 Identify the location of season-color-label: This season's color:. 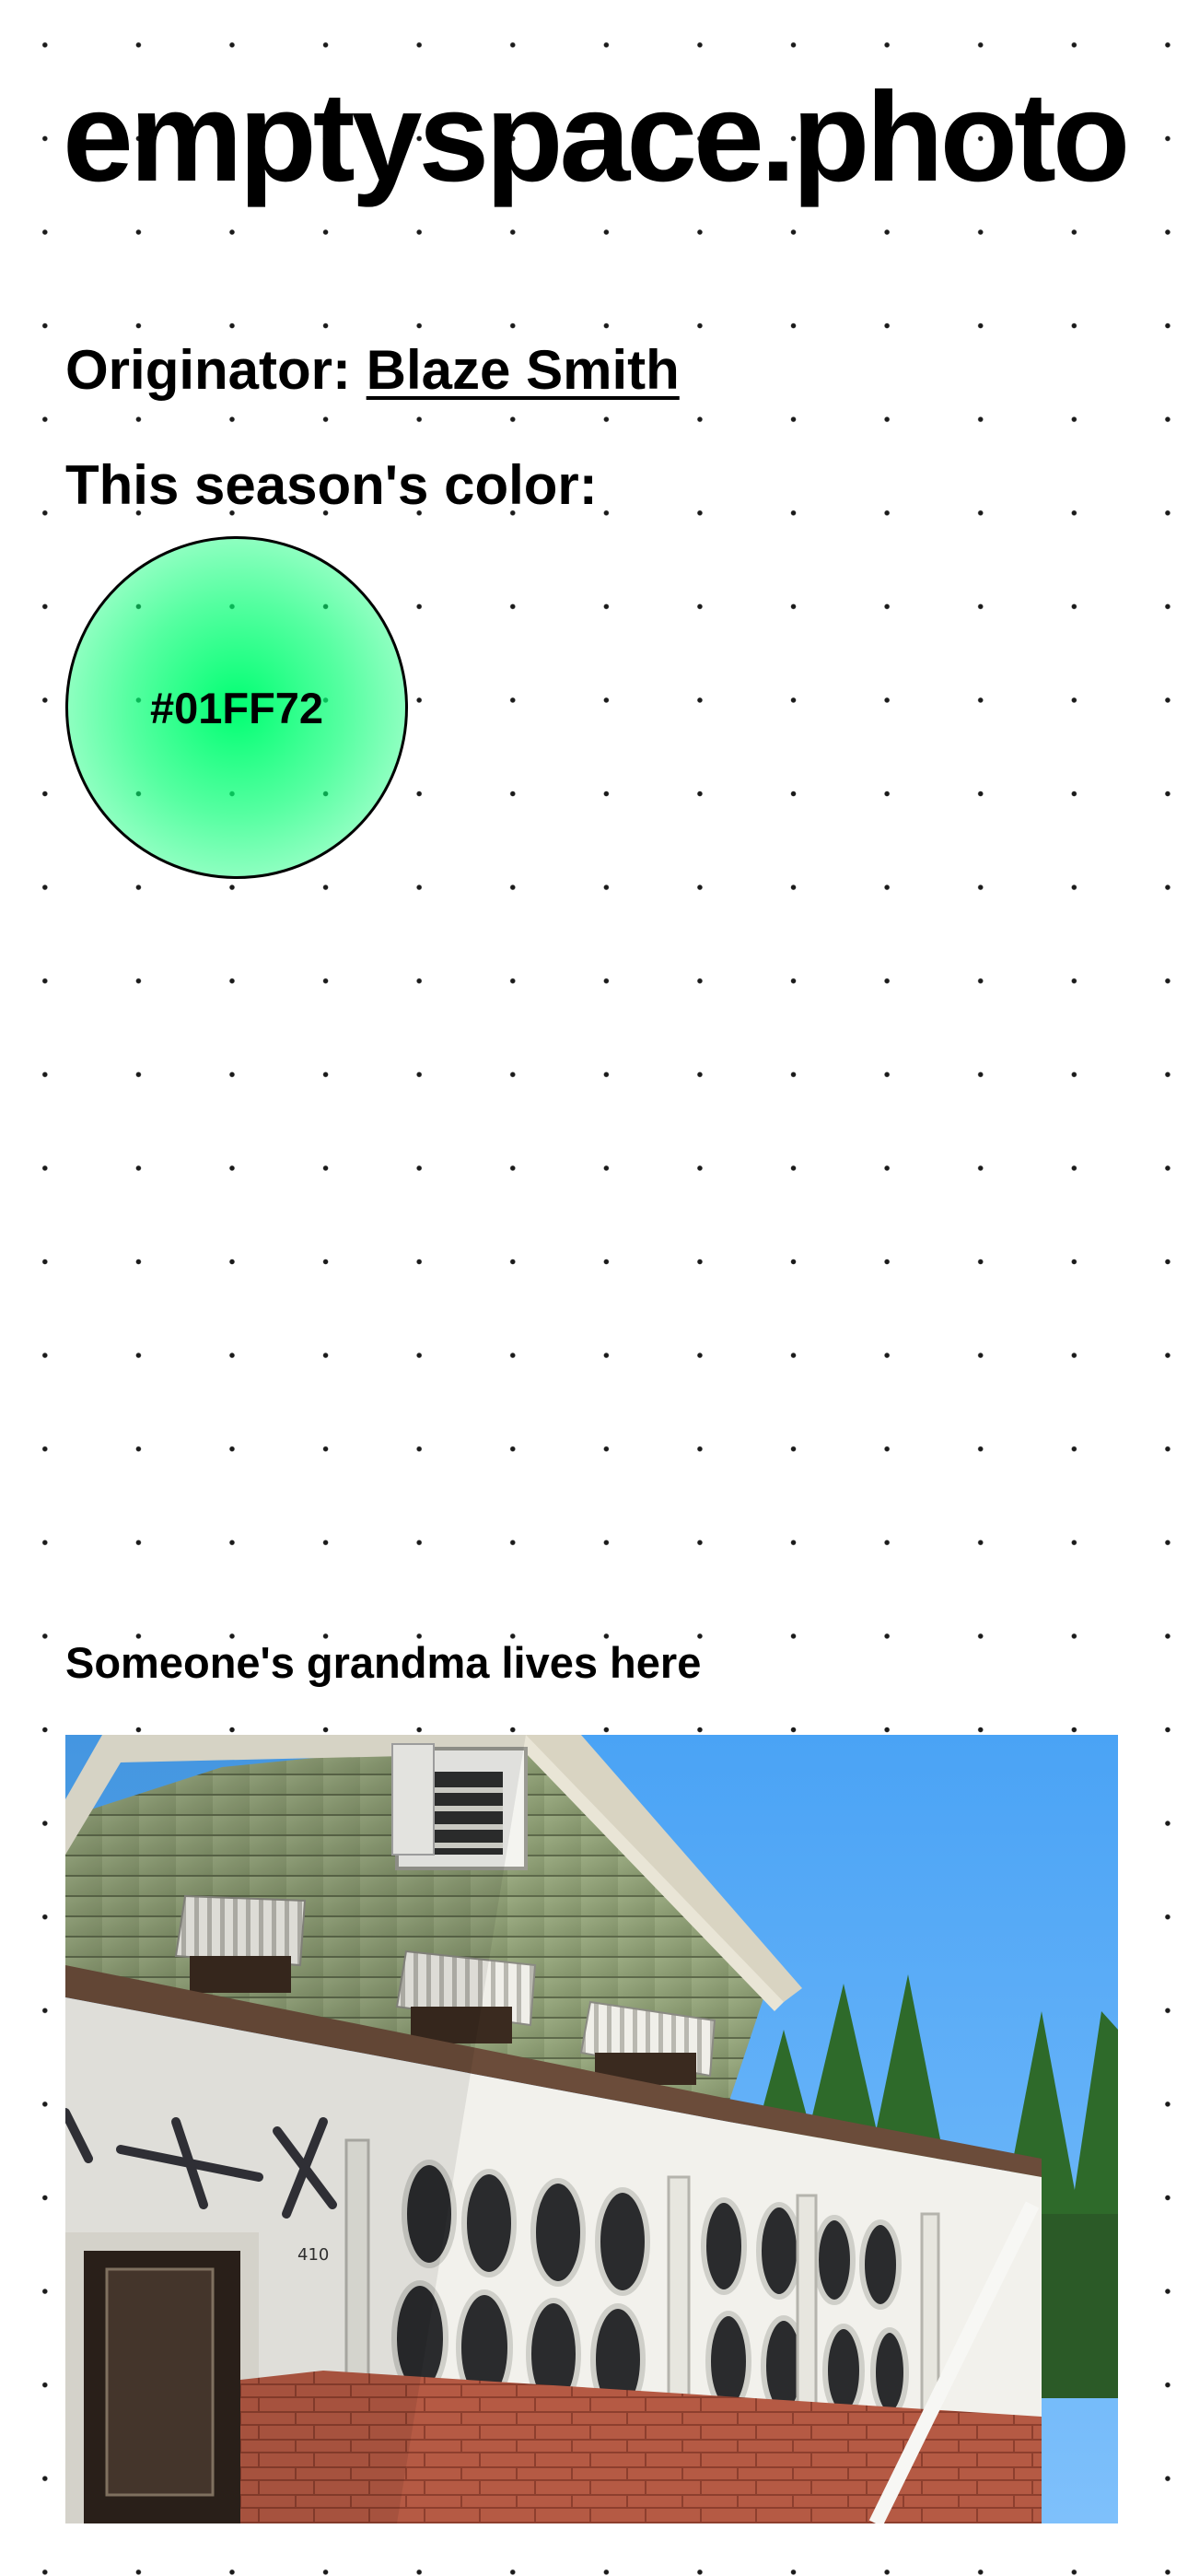
(331, 485).